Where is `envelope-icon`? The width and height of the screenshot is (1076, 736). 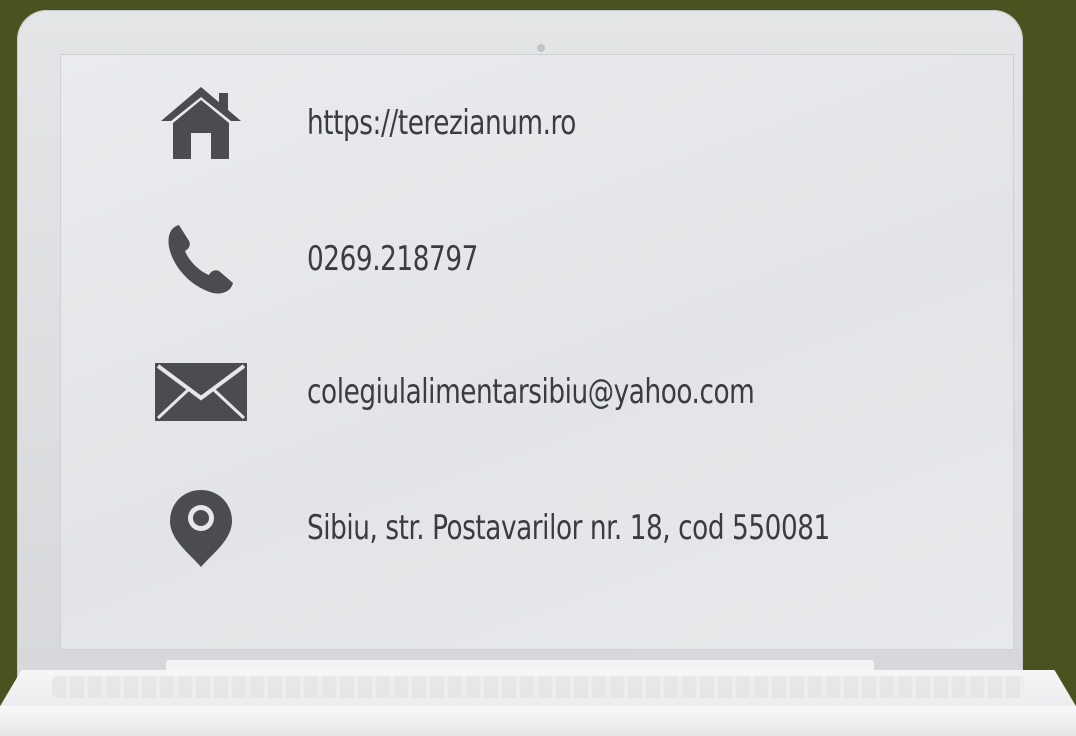
envelope-icon is located at coordinates (201, 392).